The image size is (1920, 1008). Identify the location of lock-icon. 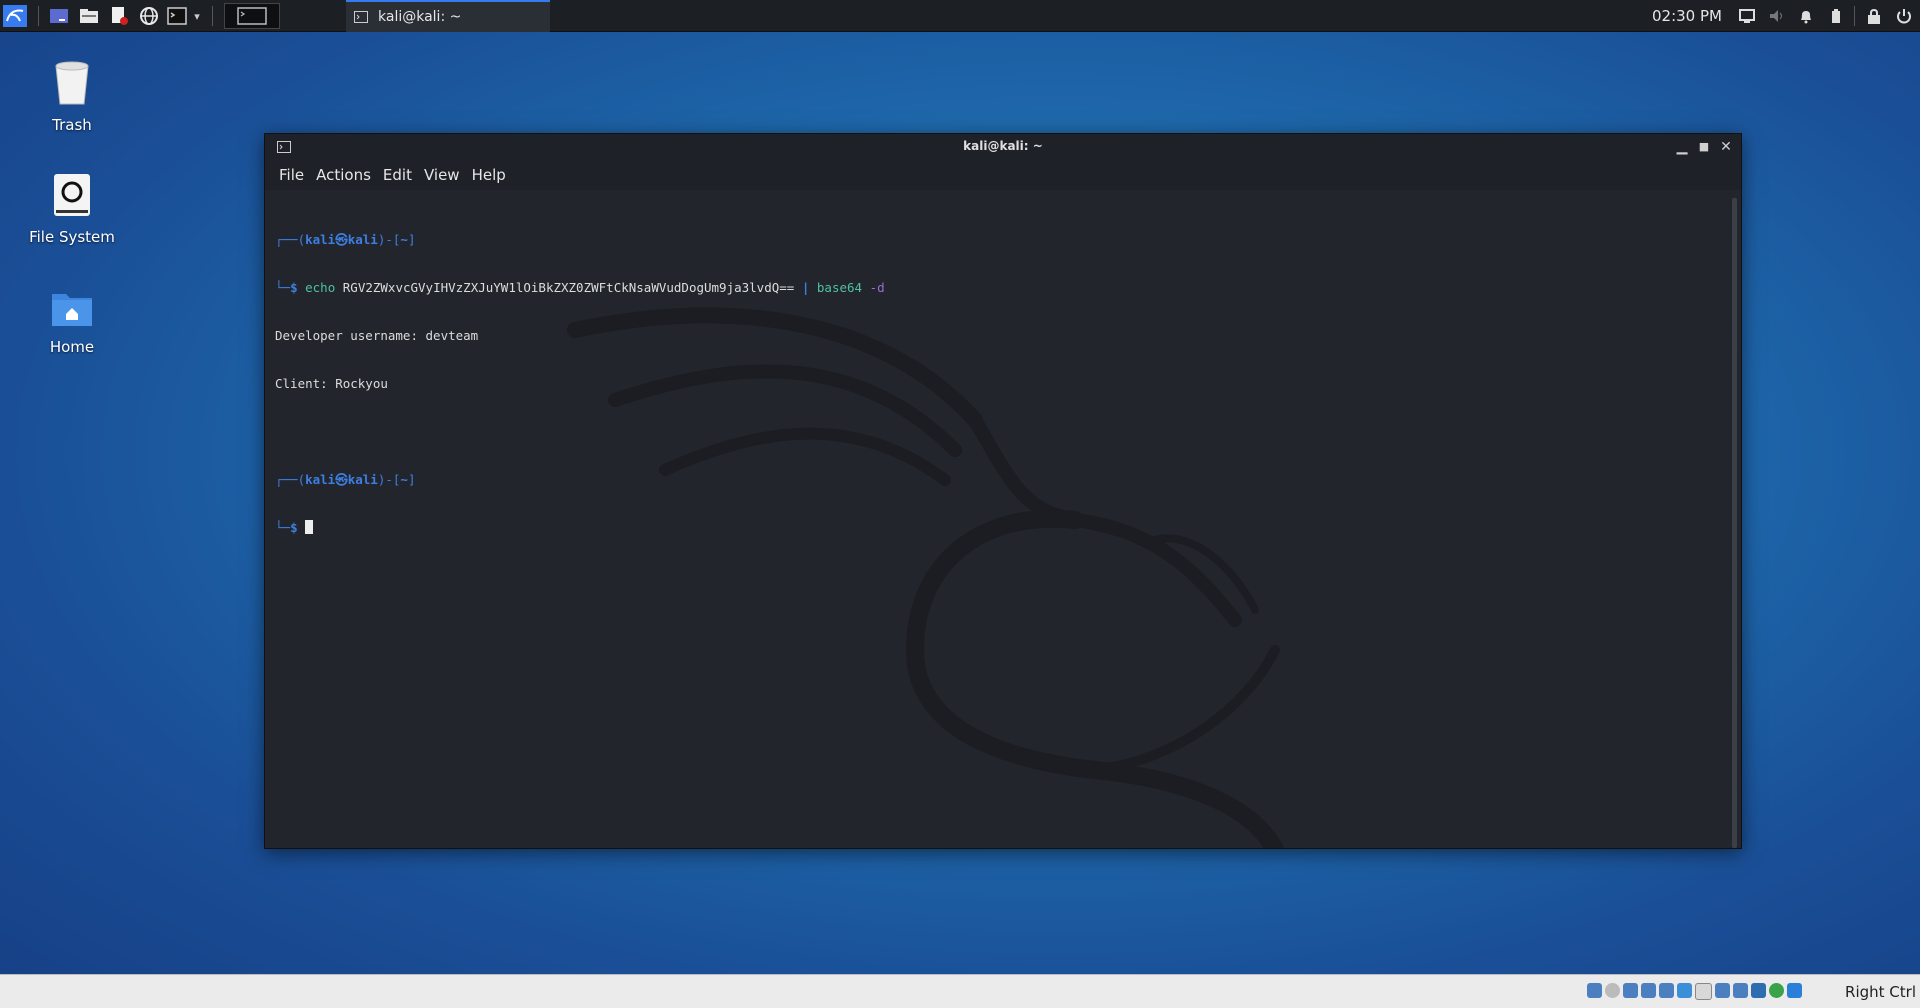
(1874, 16).